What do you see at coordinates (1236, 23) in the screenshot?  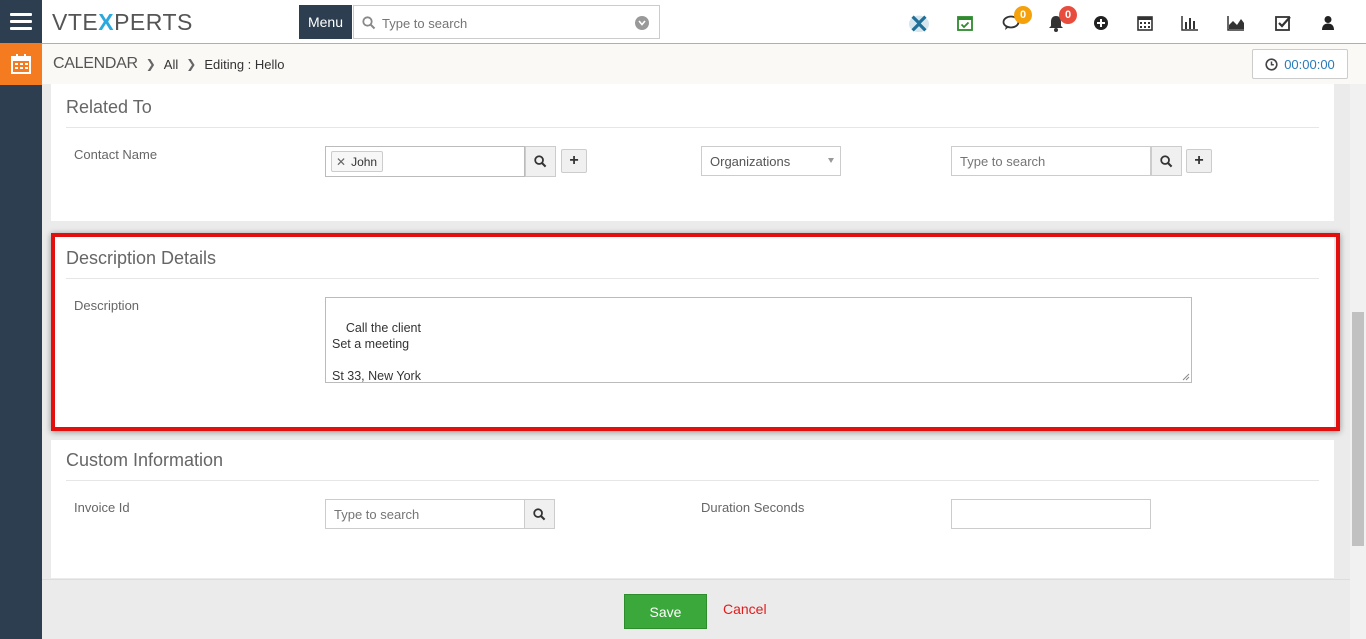 I see `area-chart-icon` at bounding box center [1236, 23].